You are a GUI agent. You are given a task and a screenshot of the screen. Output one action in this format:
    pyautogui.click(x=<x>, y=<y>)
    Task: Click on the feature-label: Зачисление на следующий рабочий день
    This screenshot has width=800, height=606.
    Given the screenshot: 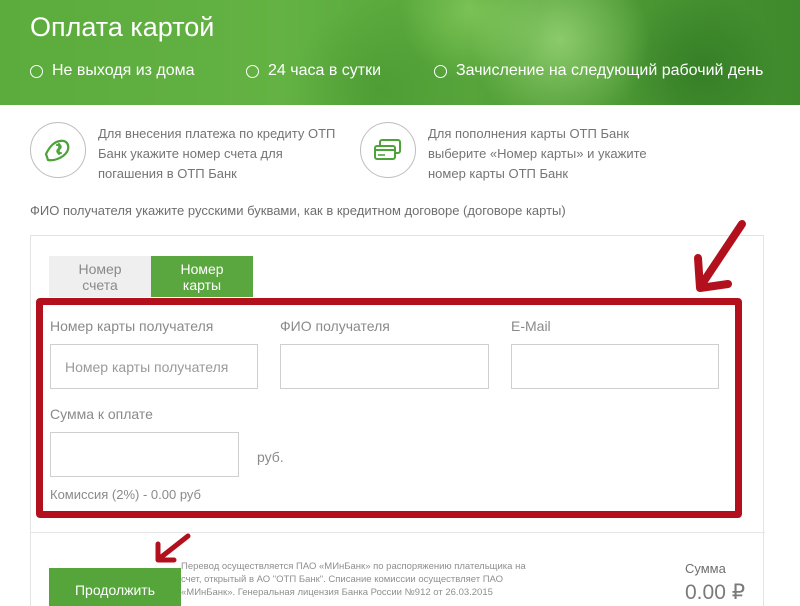 What is the action you would take?
    pyautogui.click(x=610, y=70)
    